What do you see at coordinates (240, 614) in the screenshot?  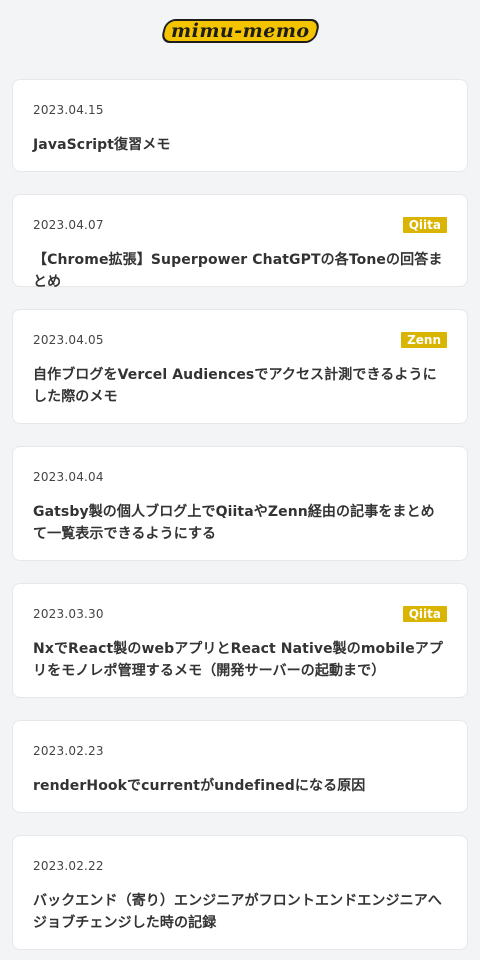 I see `post-meta: 2023.03.30 Qiita` at bounding box center [240, 614].